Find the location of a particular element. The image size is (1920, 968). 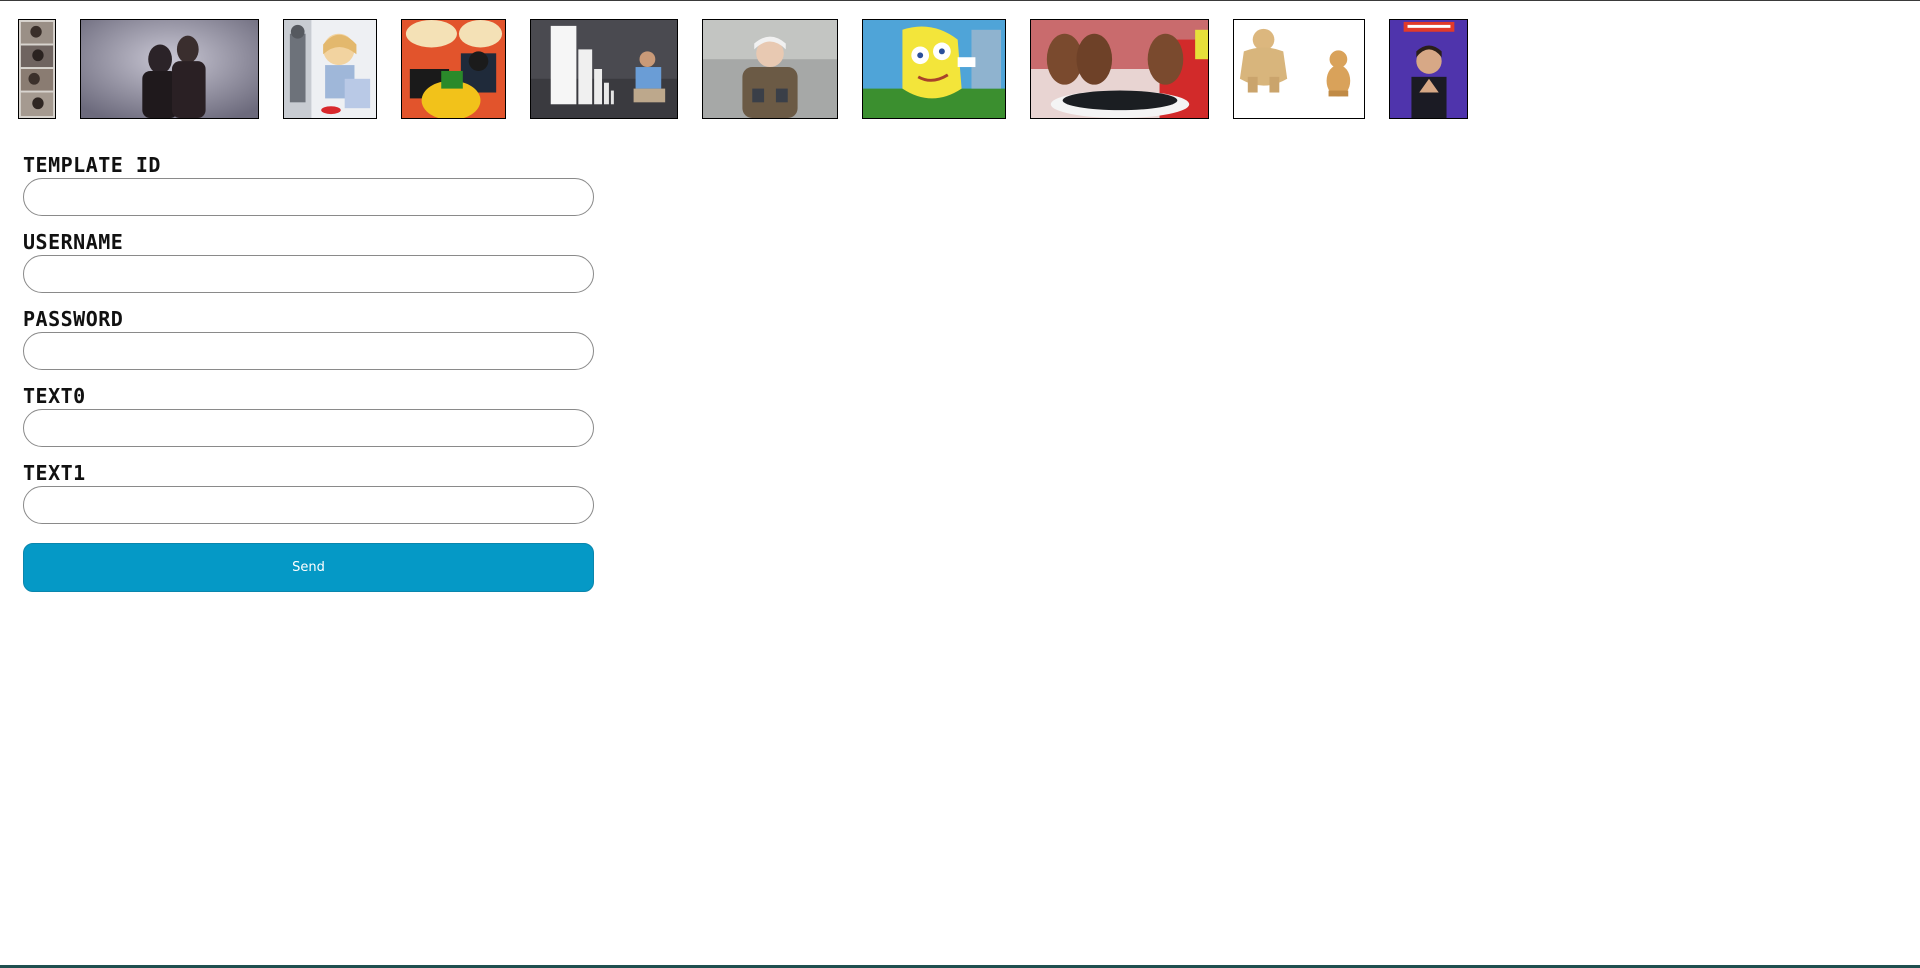

username-label: USERNAME is located at coordinates (73, 242).